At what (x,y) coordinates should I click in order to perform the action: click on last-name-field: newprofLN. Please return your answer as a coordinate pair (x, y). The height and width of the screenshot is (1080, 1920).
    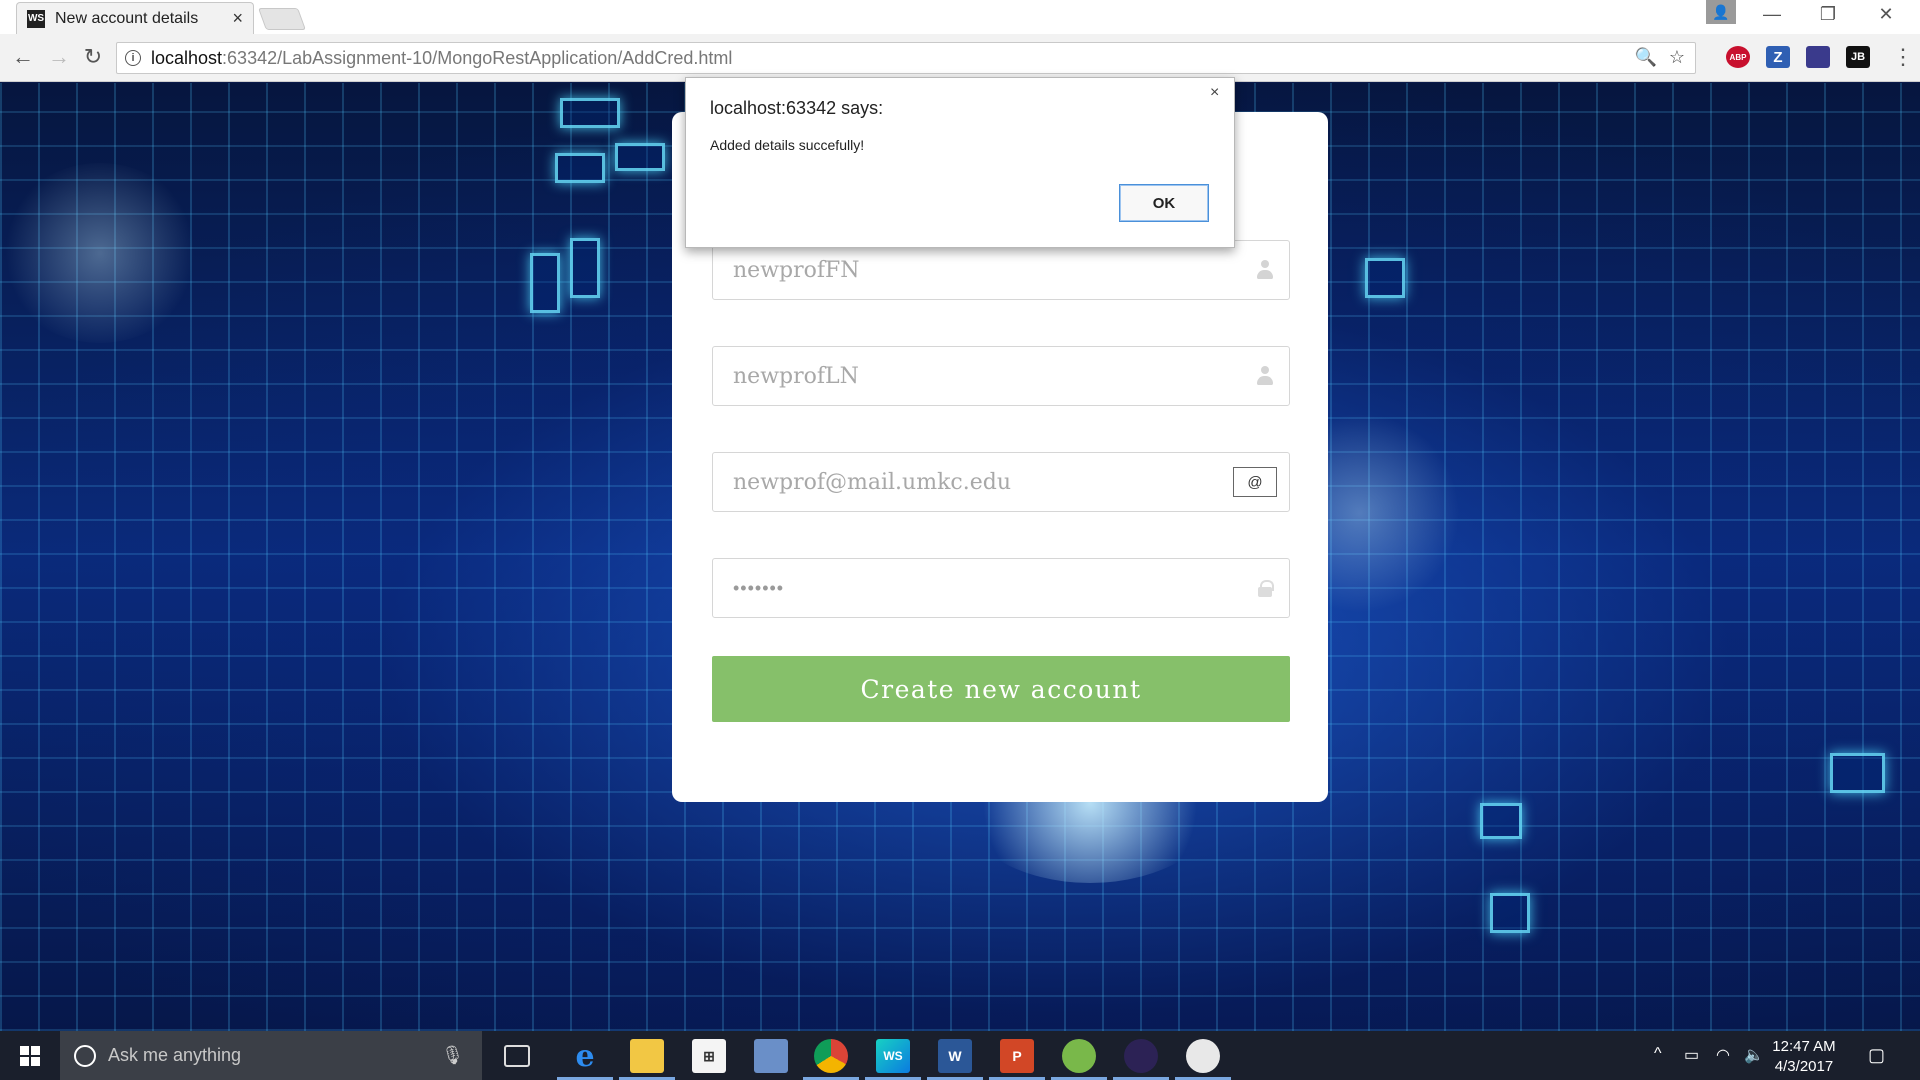
    Looking at the image, I should click on (1001, 376).